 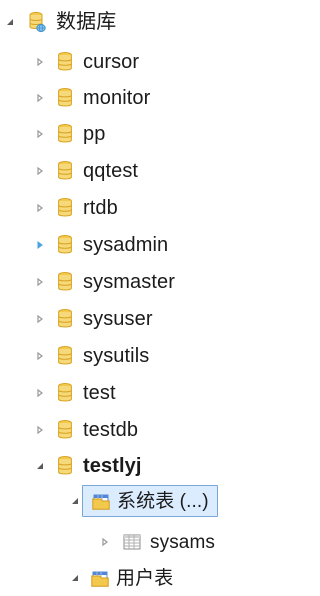 I want to click on tree-item-label: qqtest, so click(x=111, y=171).